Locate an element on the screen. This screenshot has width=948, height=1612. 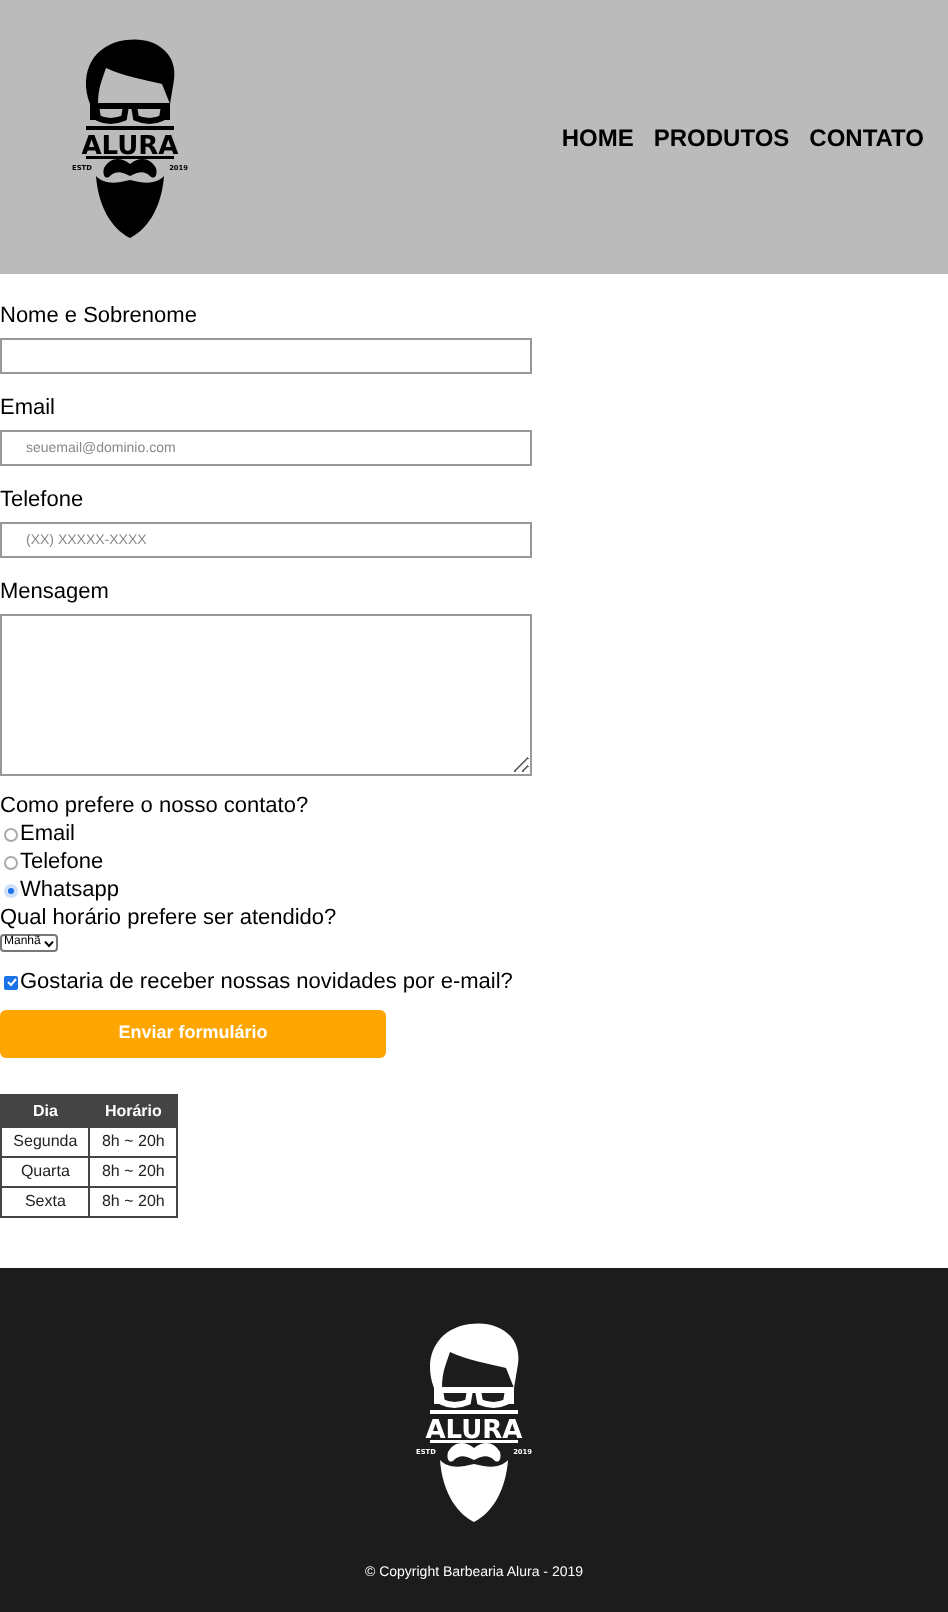
caret-icon is located at coordinates (49, 943).